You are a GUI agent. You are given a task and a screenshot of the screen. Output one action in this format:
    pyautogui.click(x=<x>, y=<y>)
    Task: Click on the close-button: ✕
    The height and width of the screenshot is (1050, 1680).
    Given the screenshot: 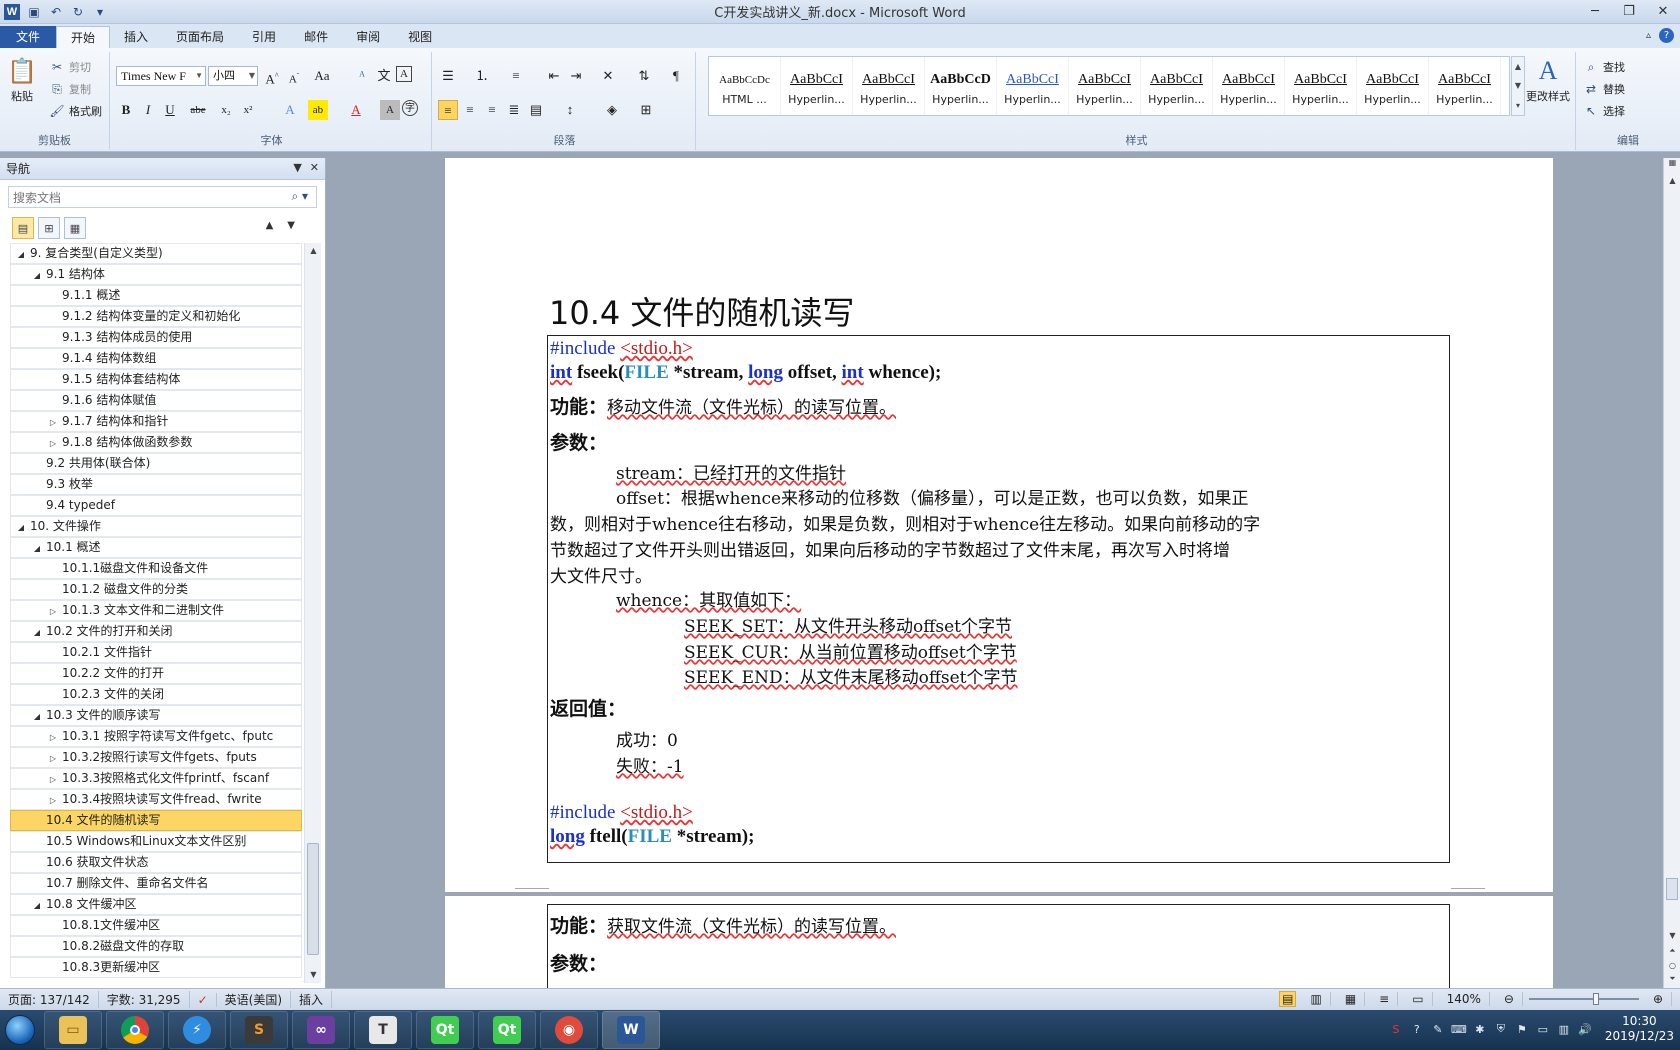 What is the action you would take?
    pyautogui.click(x=1663, y=11)
    